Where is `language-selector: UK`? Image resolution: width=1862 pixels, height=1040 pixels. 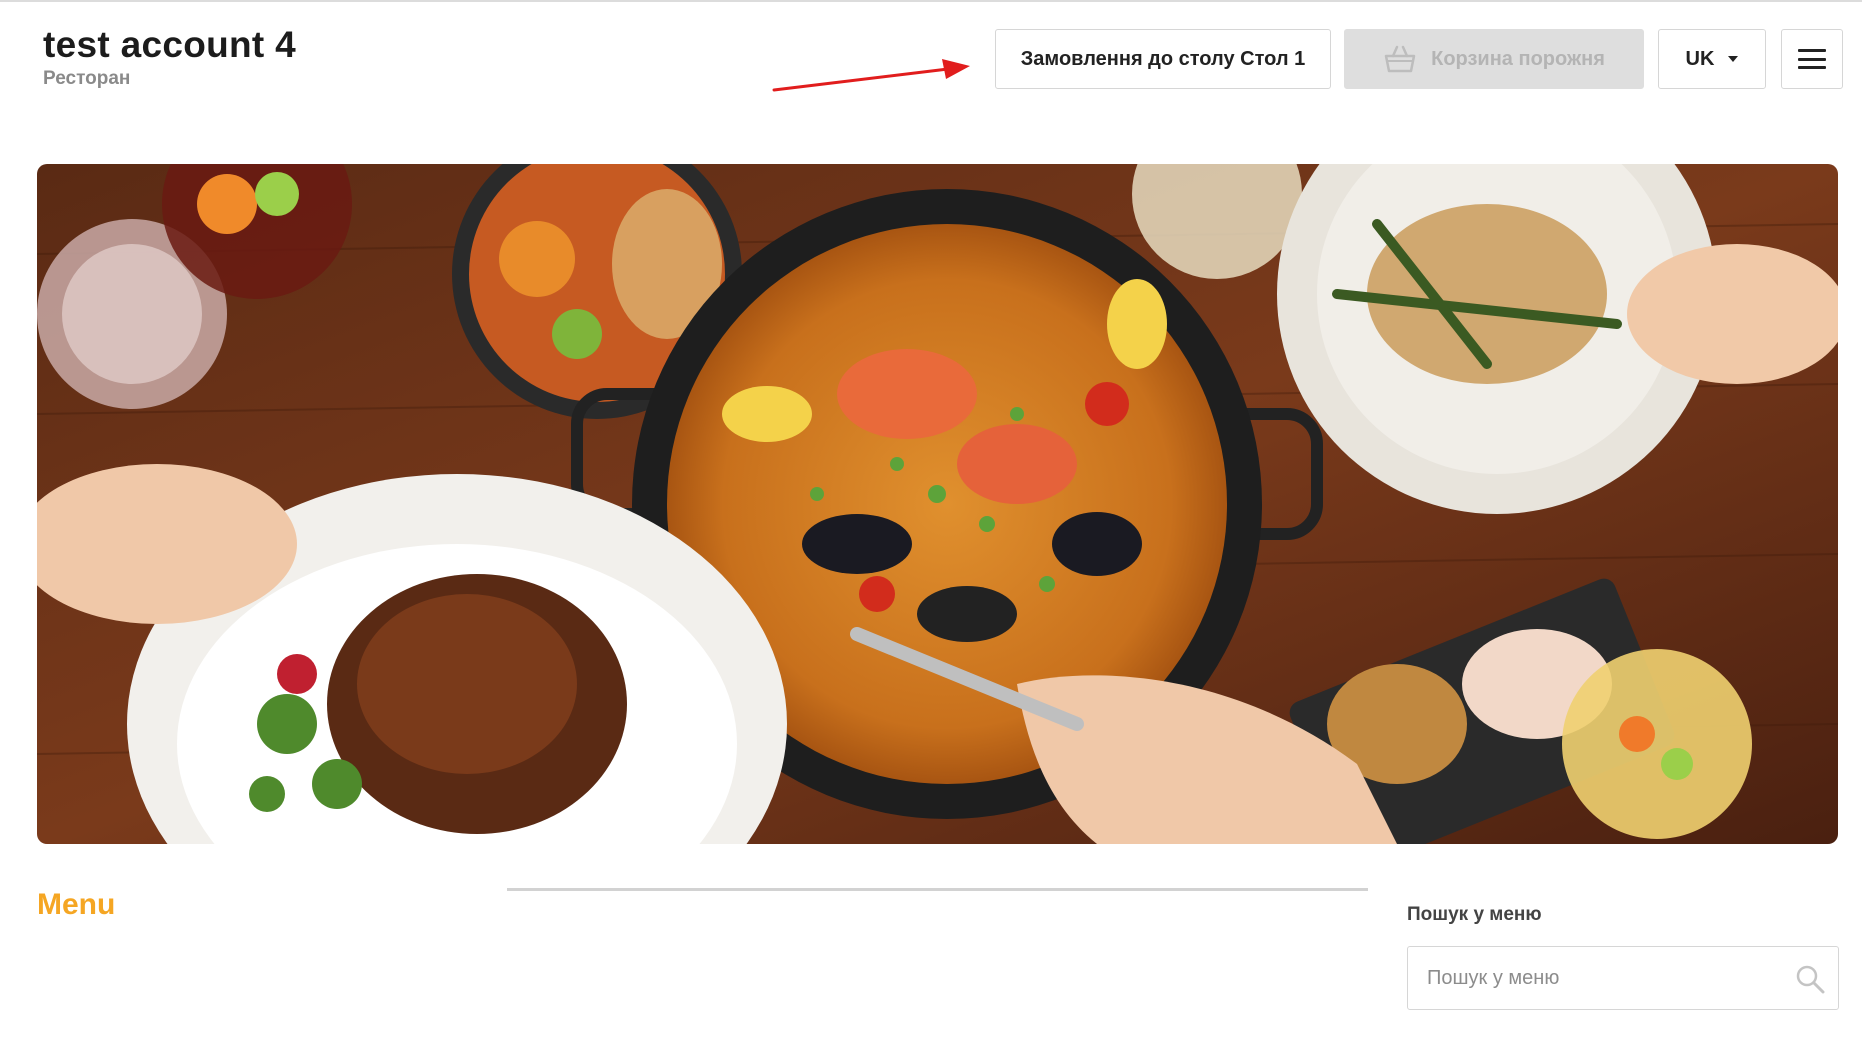
language-selector: UK is located at coordinates (1712, 59).